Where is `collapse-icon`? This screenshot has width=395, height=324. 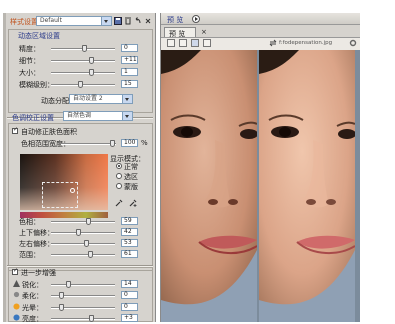 collapse-icon is located at coordinates (14, 35).